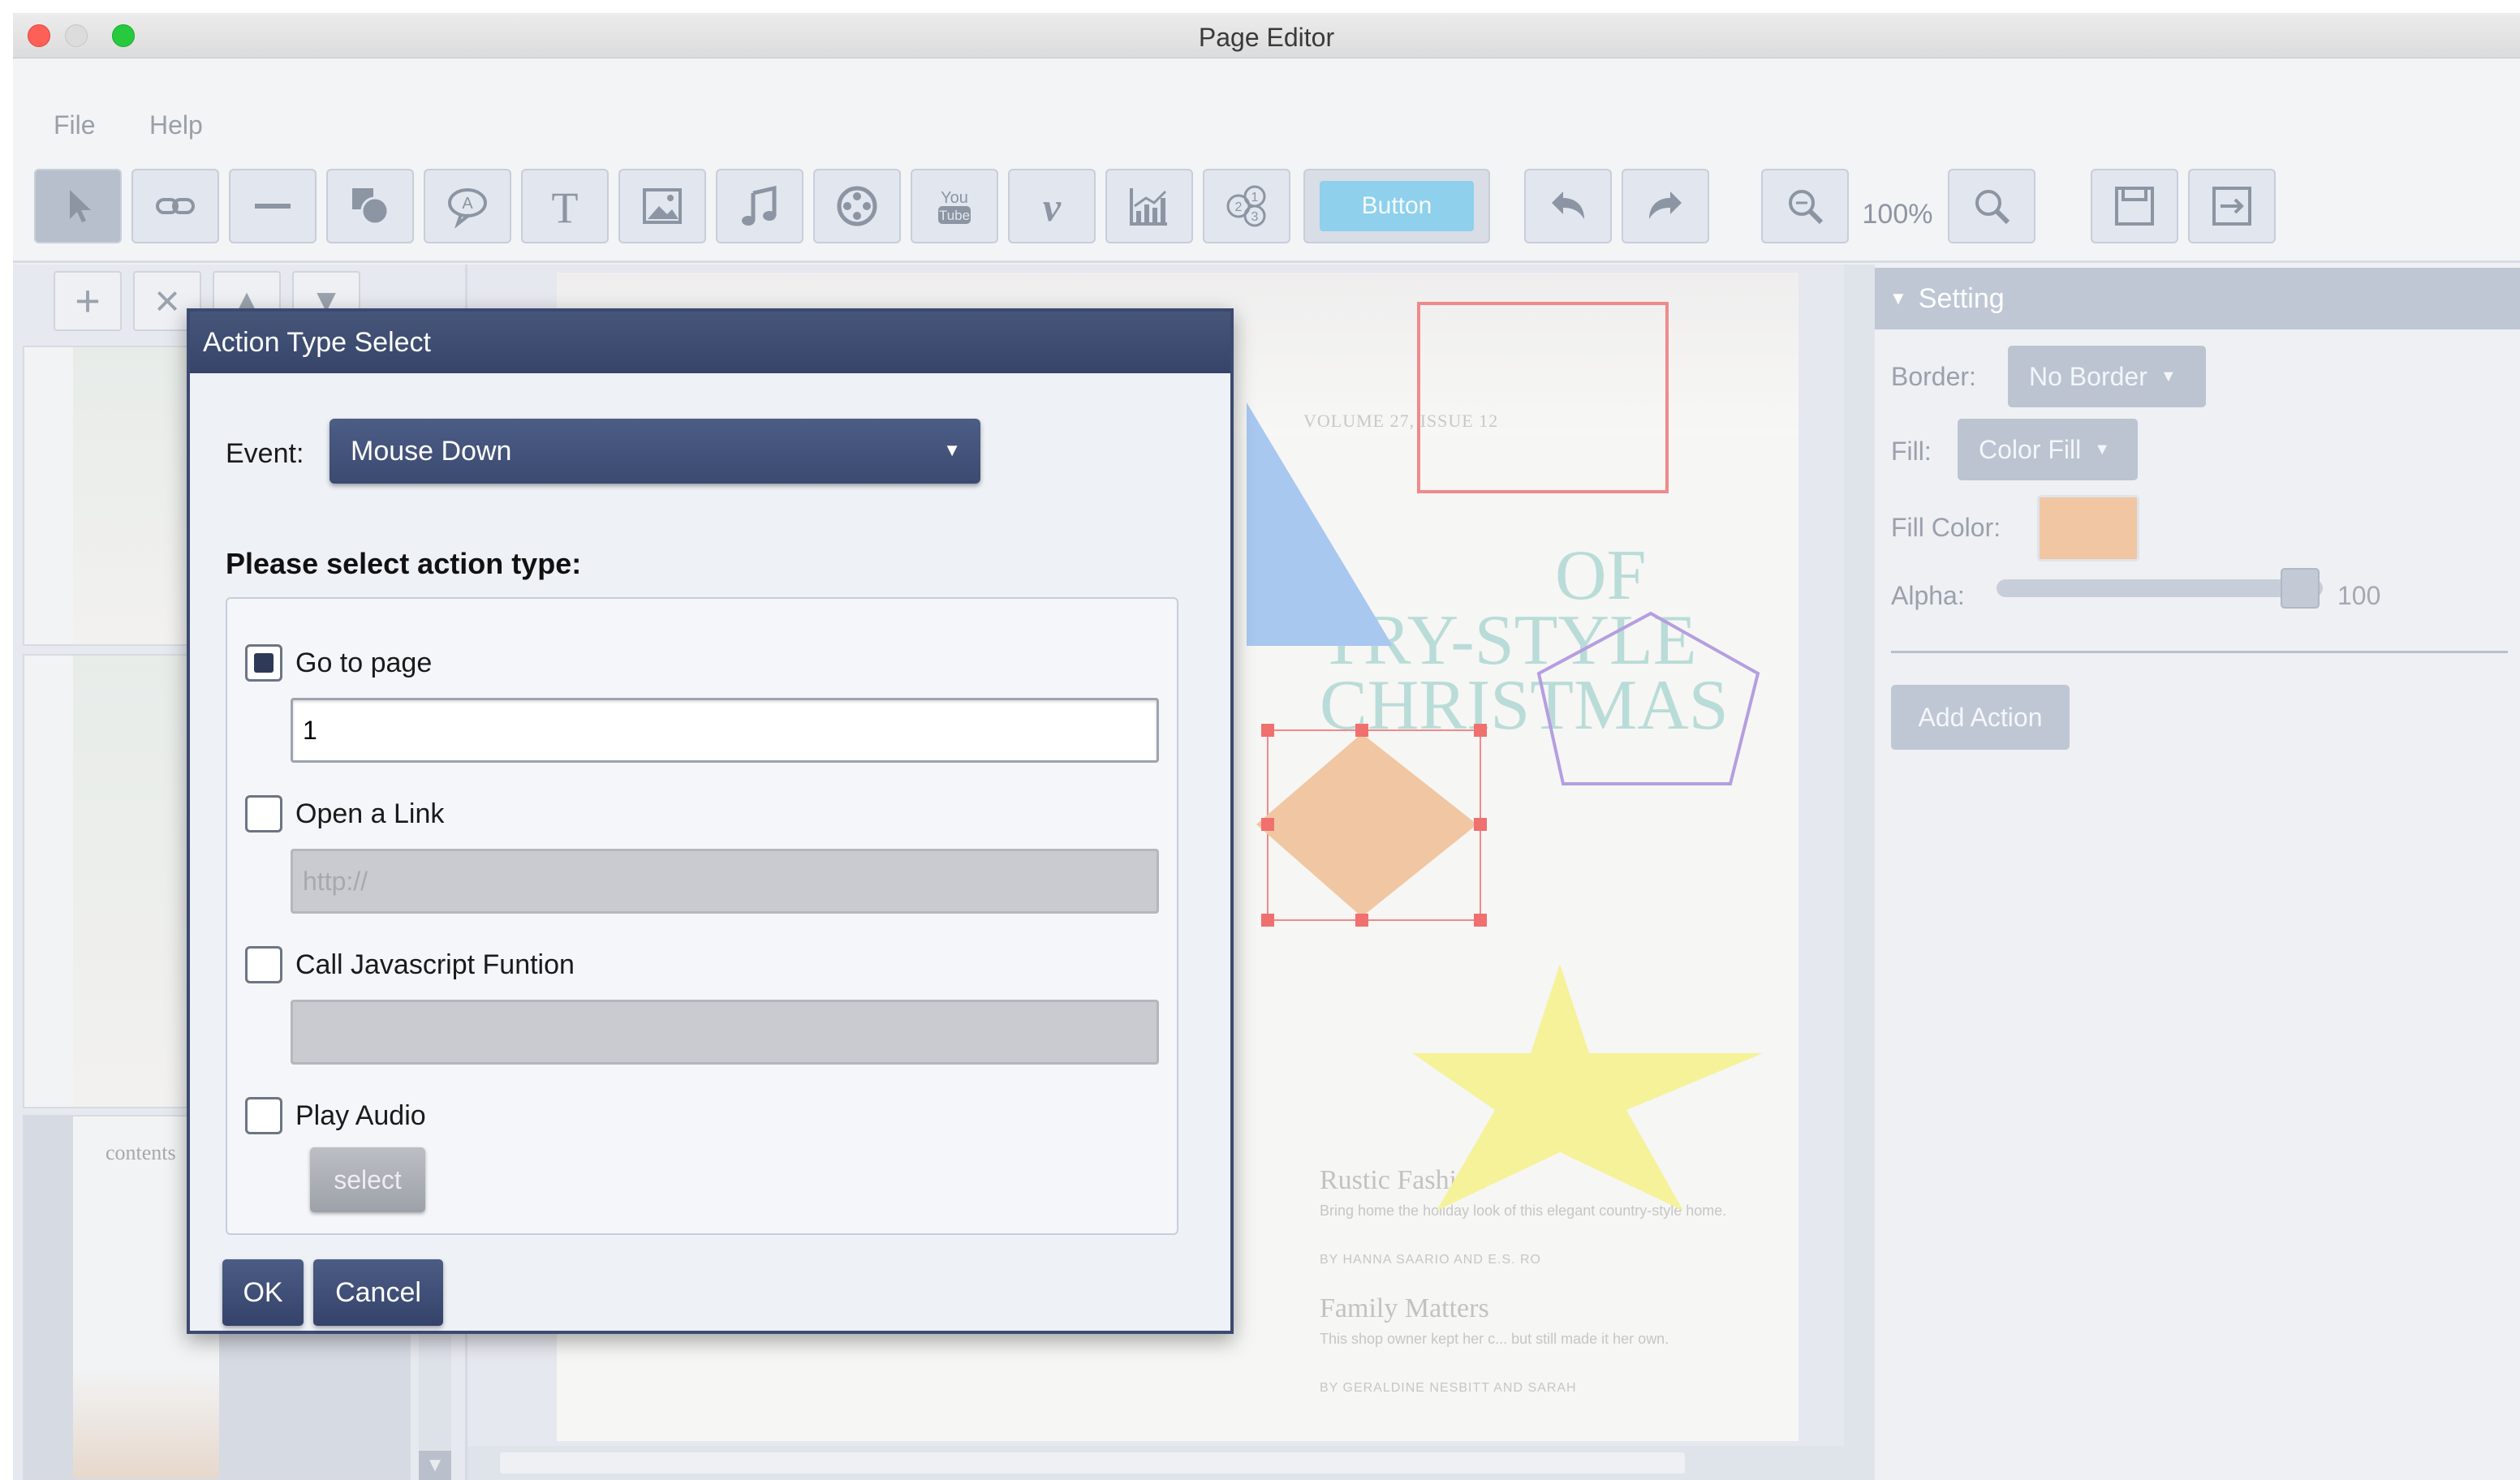 This screenshot has height=1480, width=2520. I want to click on action-type-prompt: Please select action type:, so click(404, 563).